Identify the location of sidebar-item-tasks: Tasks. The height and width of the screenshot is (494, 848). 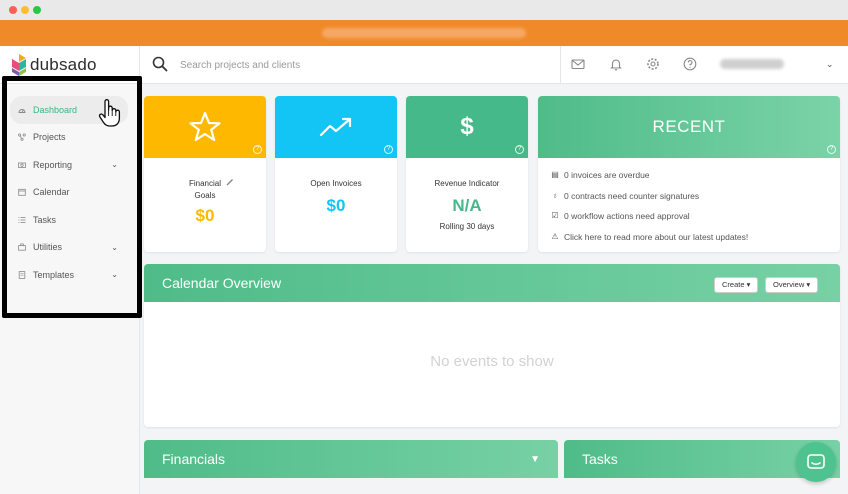
(69, 220).